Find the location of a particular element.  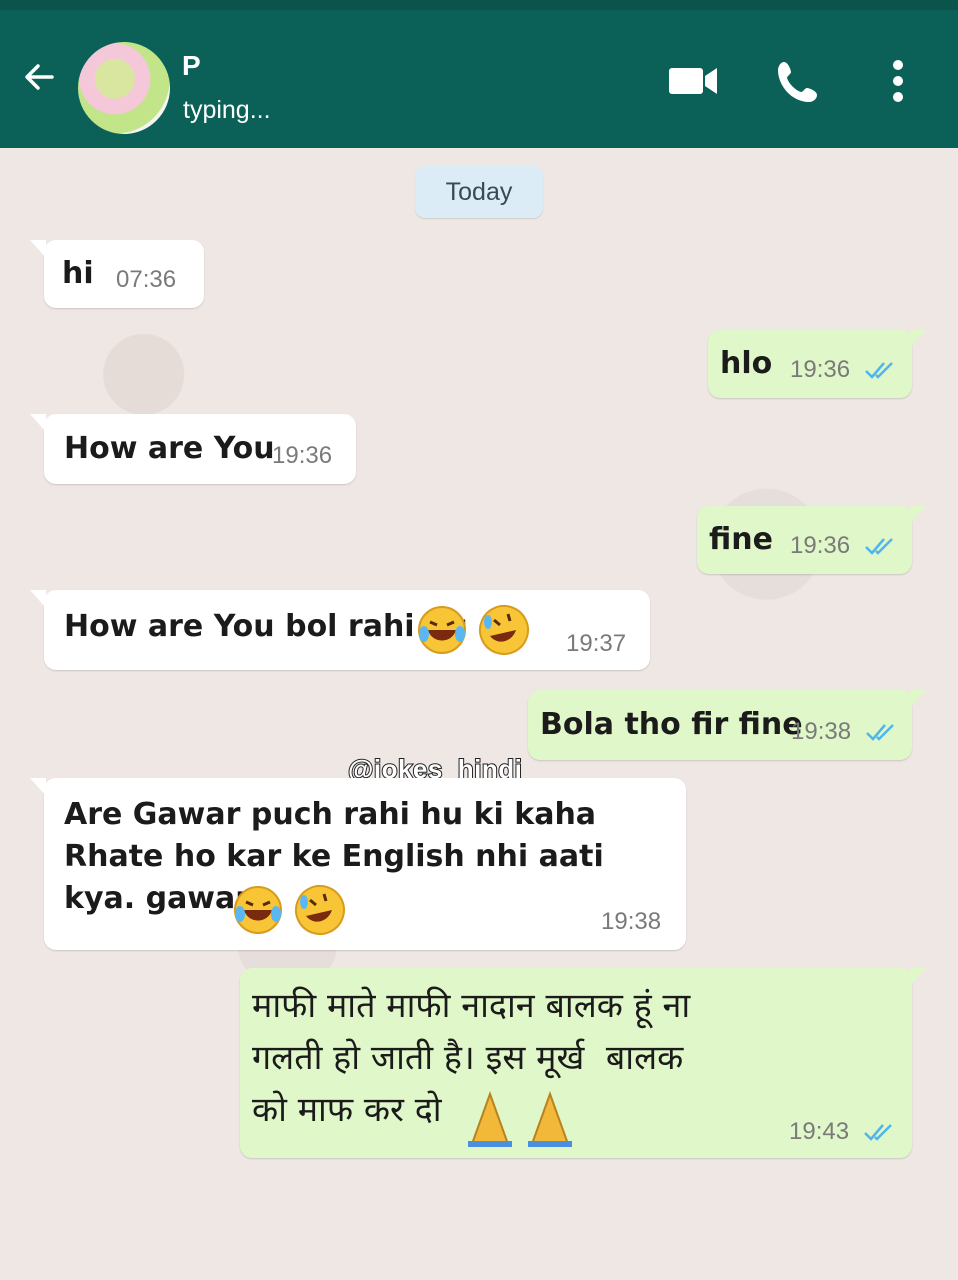

outgoing-message: hlo 19:36 is located at coordinates (817, 364).